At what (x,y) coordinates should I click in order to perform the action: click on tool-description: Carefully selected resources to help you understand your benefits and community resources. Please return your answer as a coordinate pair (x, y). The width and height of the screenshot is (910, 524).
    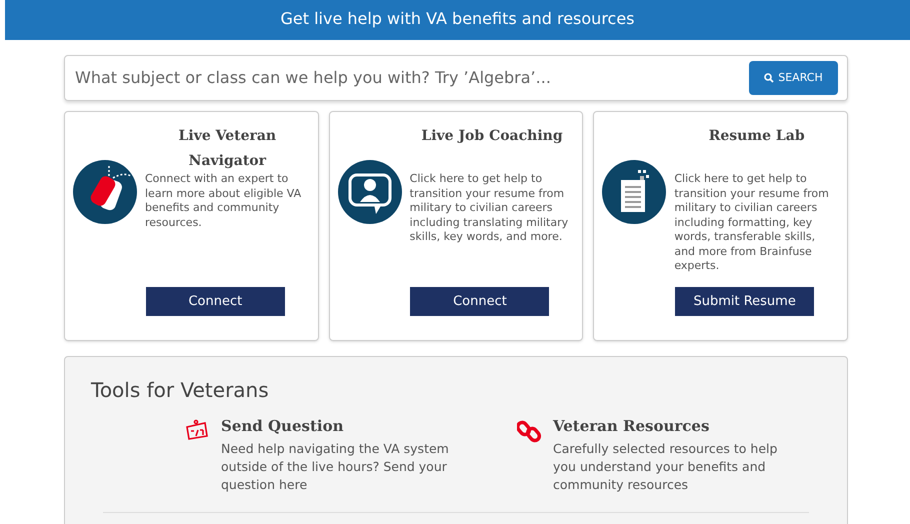
    Looking at the image, I should click on (665, 467).